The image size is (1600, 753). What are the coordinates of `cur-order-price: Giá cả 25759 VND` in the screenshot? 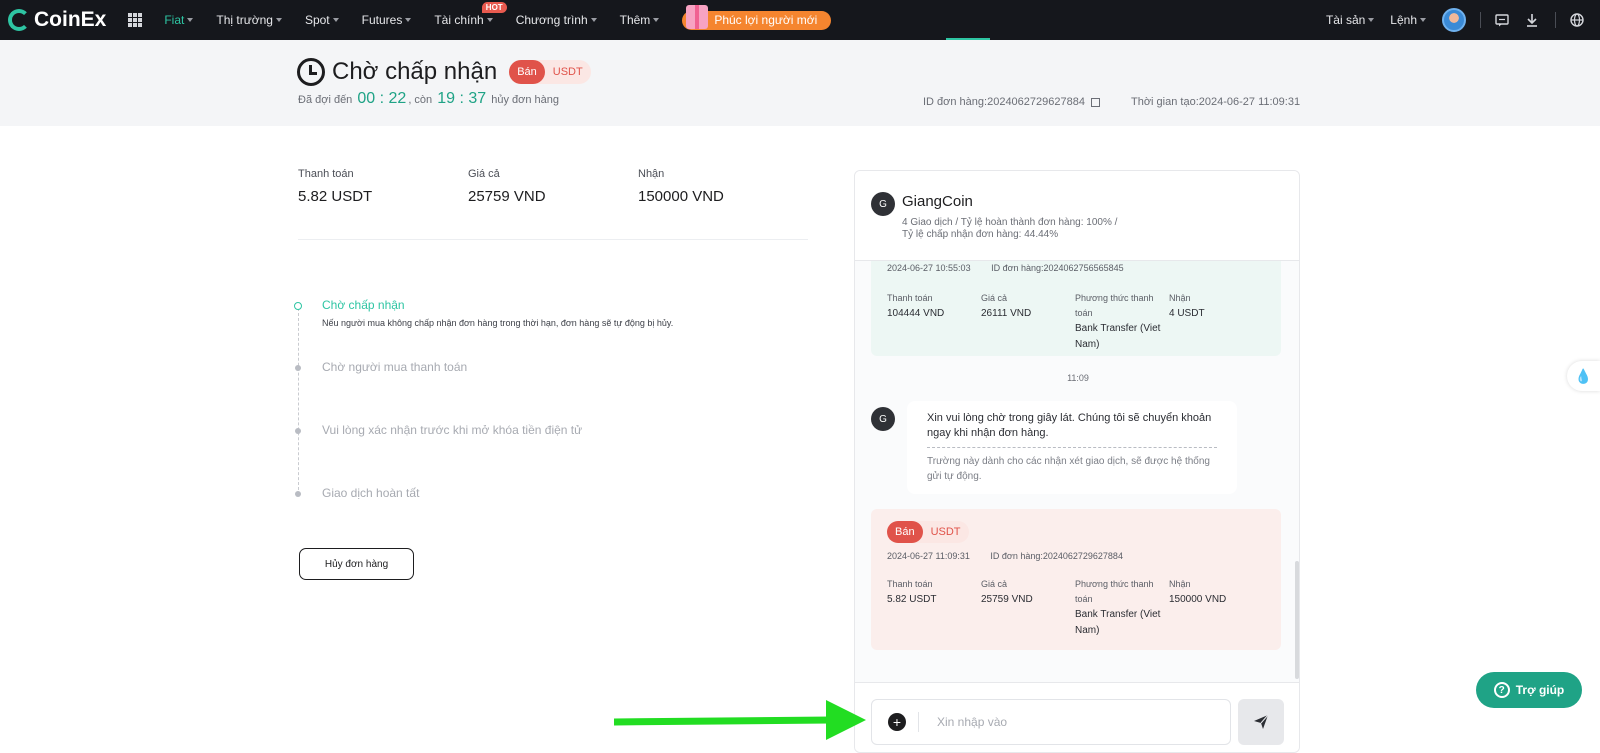 It's located at (1007, 592).